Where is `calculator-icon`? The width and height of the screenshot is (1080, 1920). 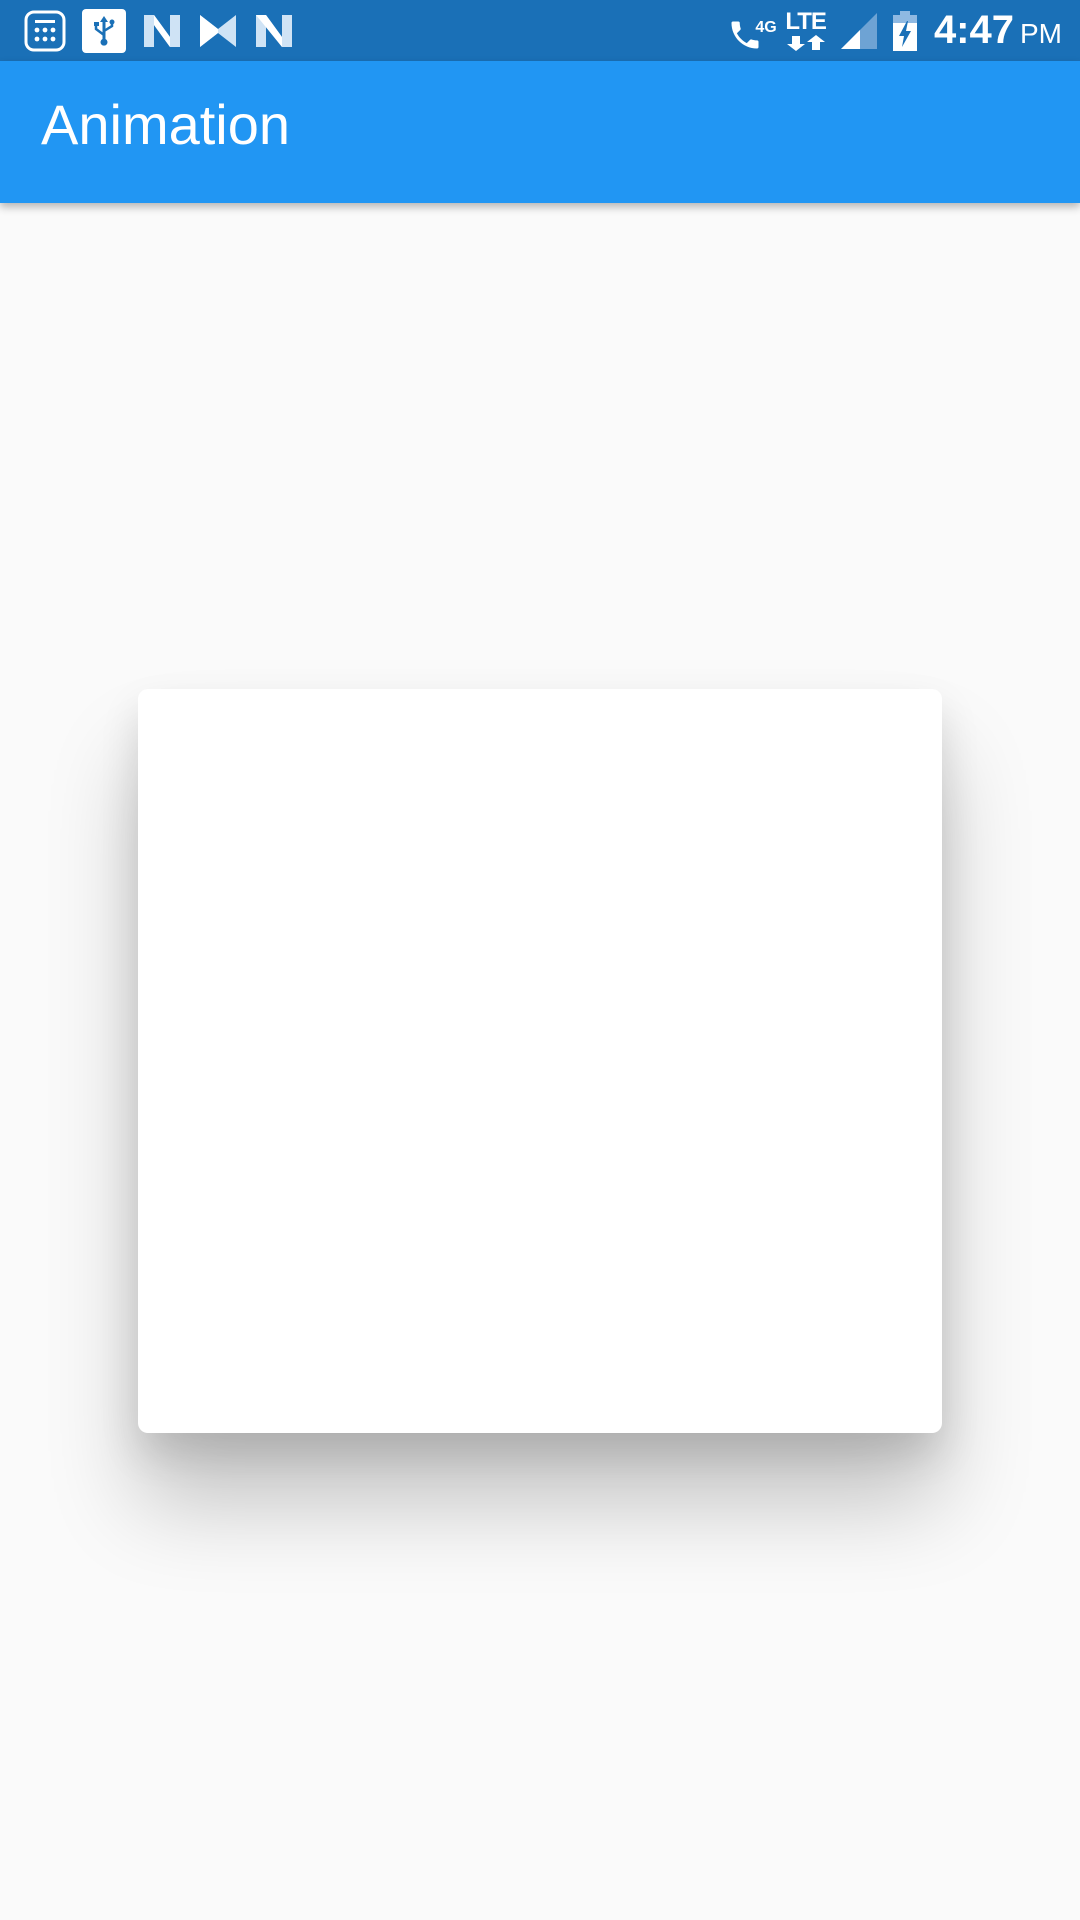
calculator-icon is located at coordinates (45, 31).